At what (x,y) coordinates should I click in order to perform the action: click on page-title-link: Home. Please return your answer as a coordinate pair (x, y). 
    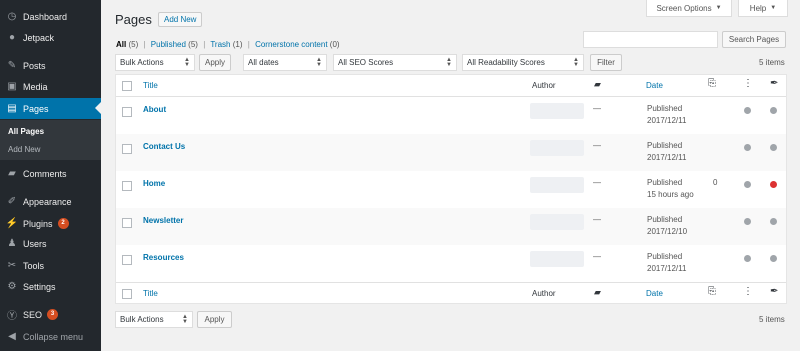
    Looking at the image, I should click on (154, 183).